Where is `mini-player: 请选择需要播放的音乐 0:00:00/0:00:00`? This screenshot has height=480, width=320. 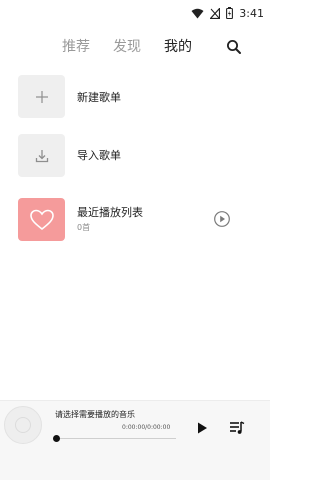
mini-player: 请选择需要播放的音乐 0:00:00/0:00:00 is located at coordinates (135, 440).